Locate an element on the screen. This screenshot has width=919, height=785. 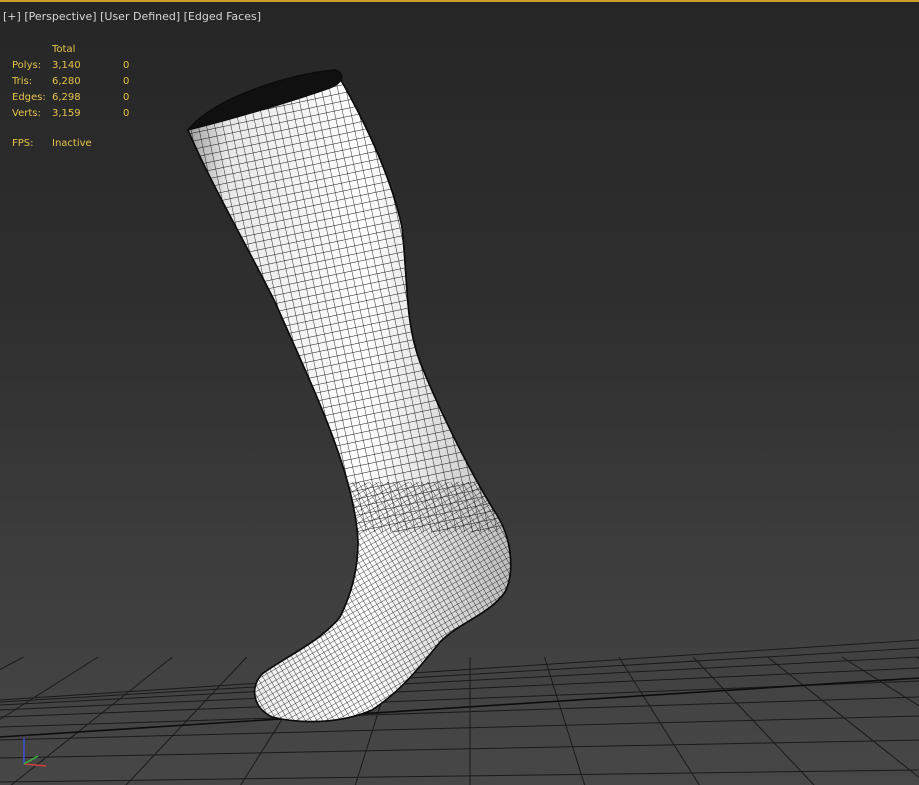
stats-row-polys: Polys: 3,140 0 is located at coordinates (71, 65).